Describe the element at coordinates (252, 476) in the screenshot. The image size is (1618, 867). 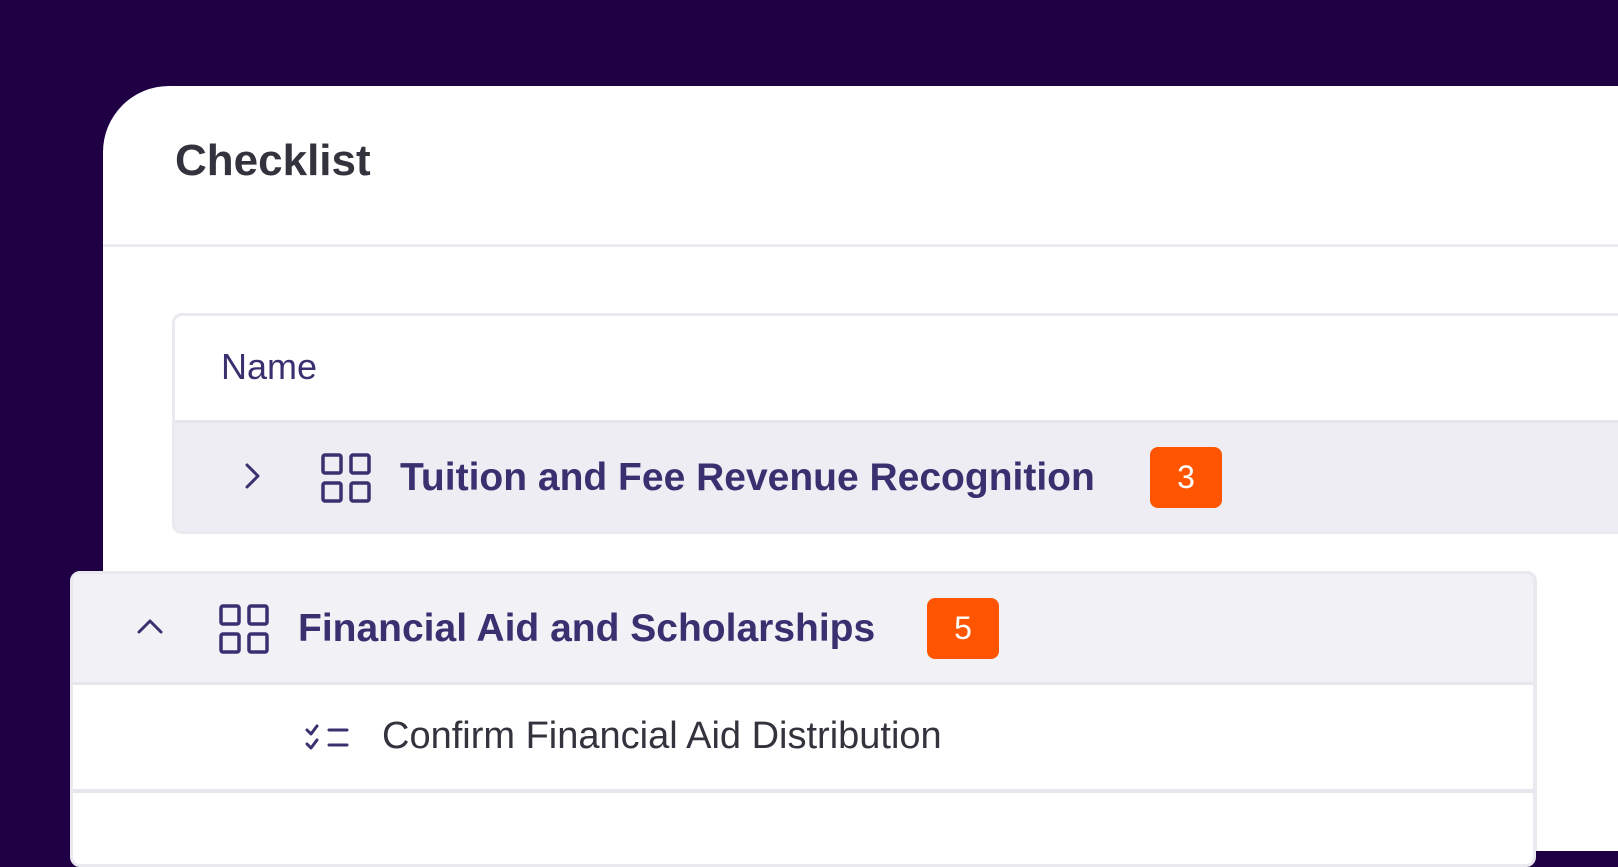
I see `chevron-right-icon` at that location.